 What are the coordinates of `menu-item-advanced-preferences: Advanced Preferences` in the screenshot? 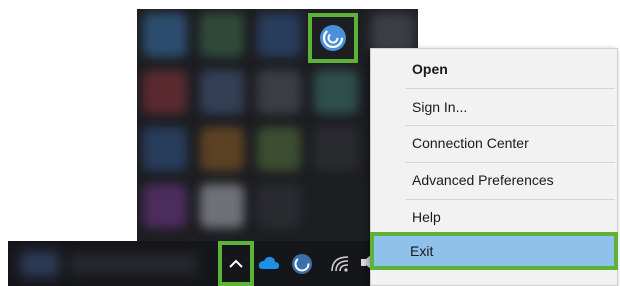 It's located at (494, 180).